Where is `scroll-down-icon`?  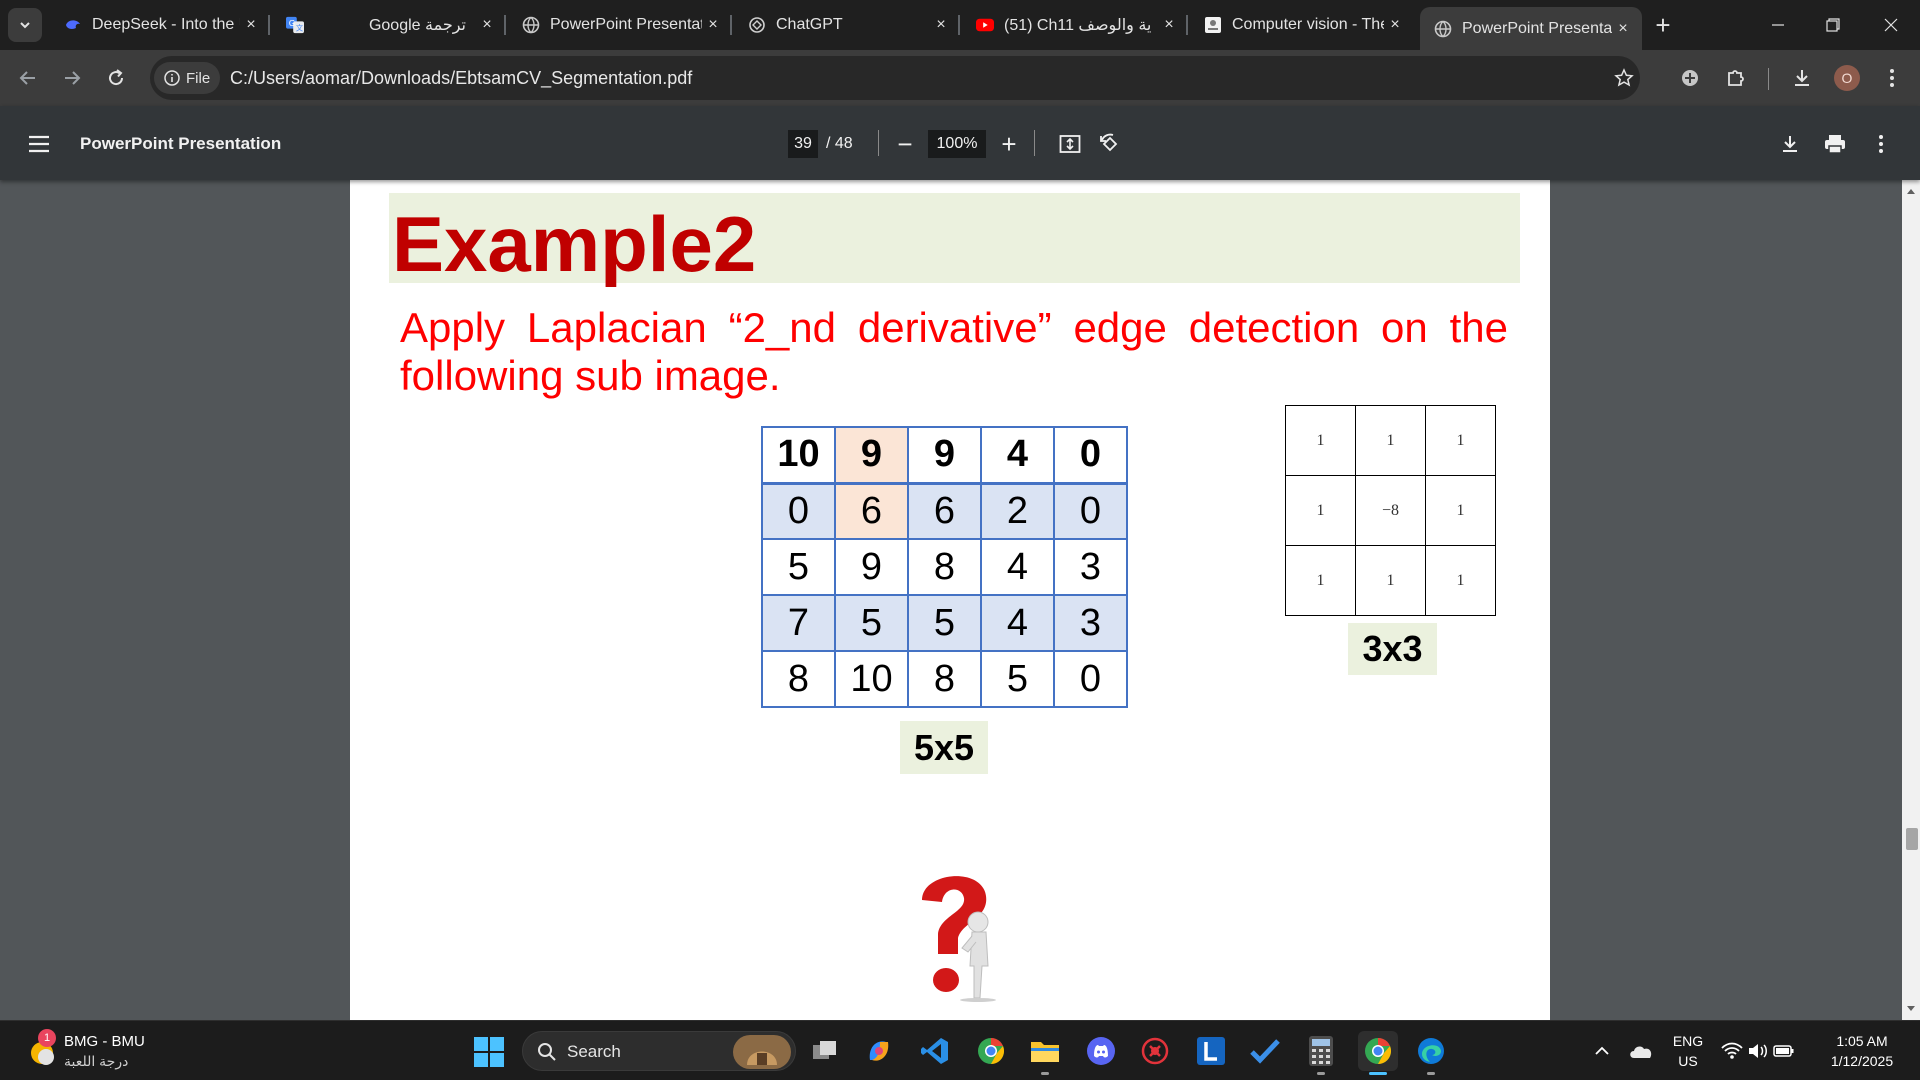
scroll-down-icon is located at coordinates (1911, 1009).